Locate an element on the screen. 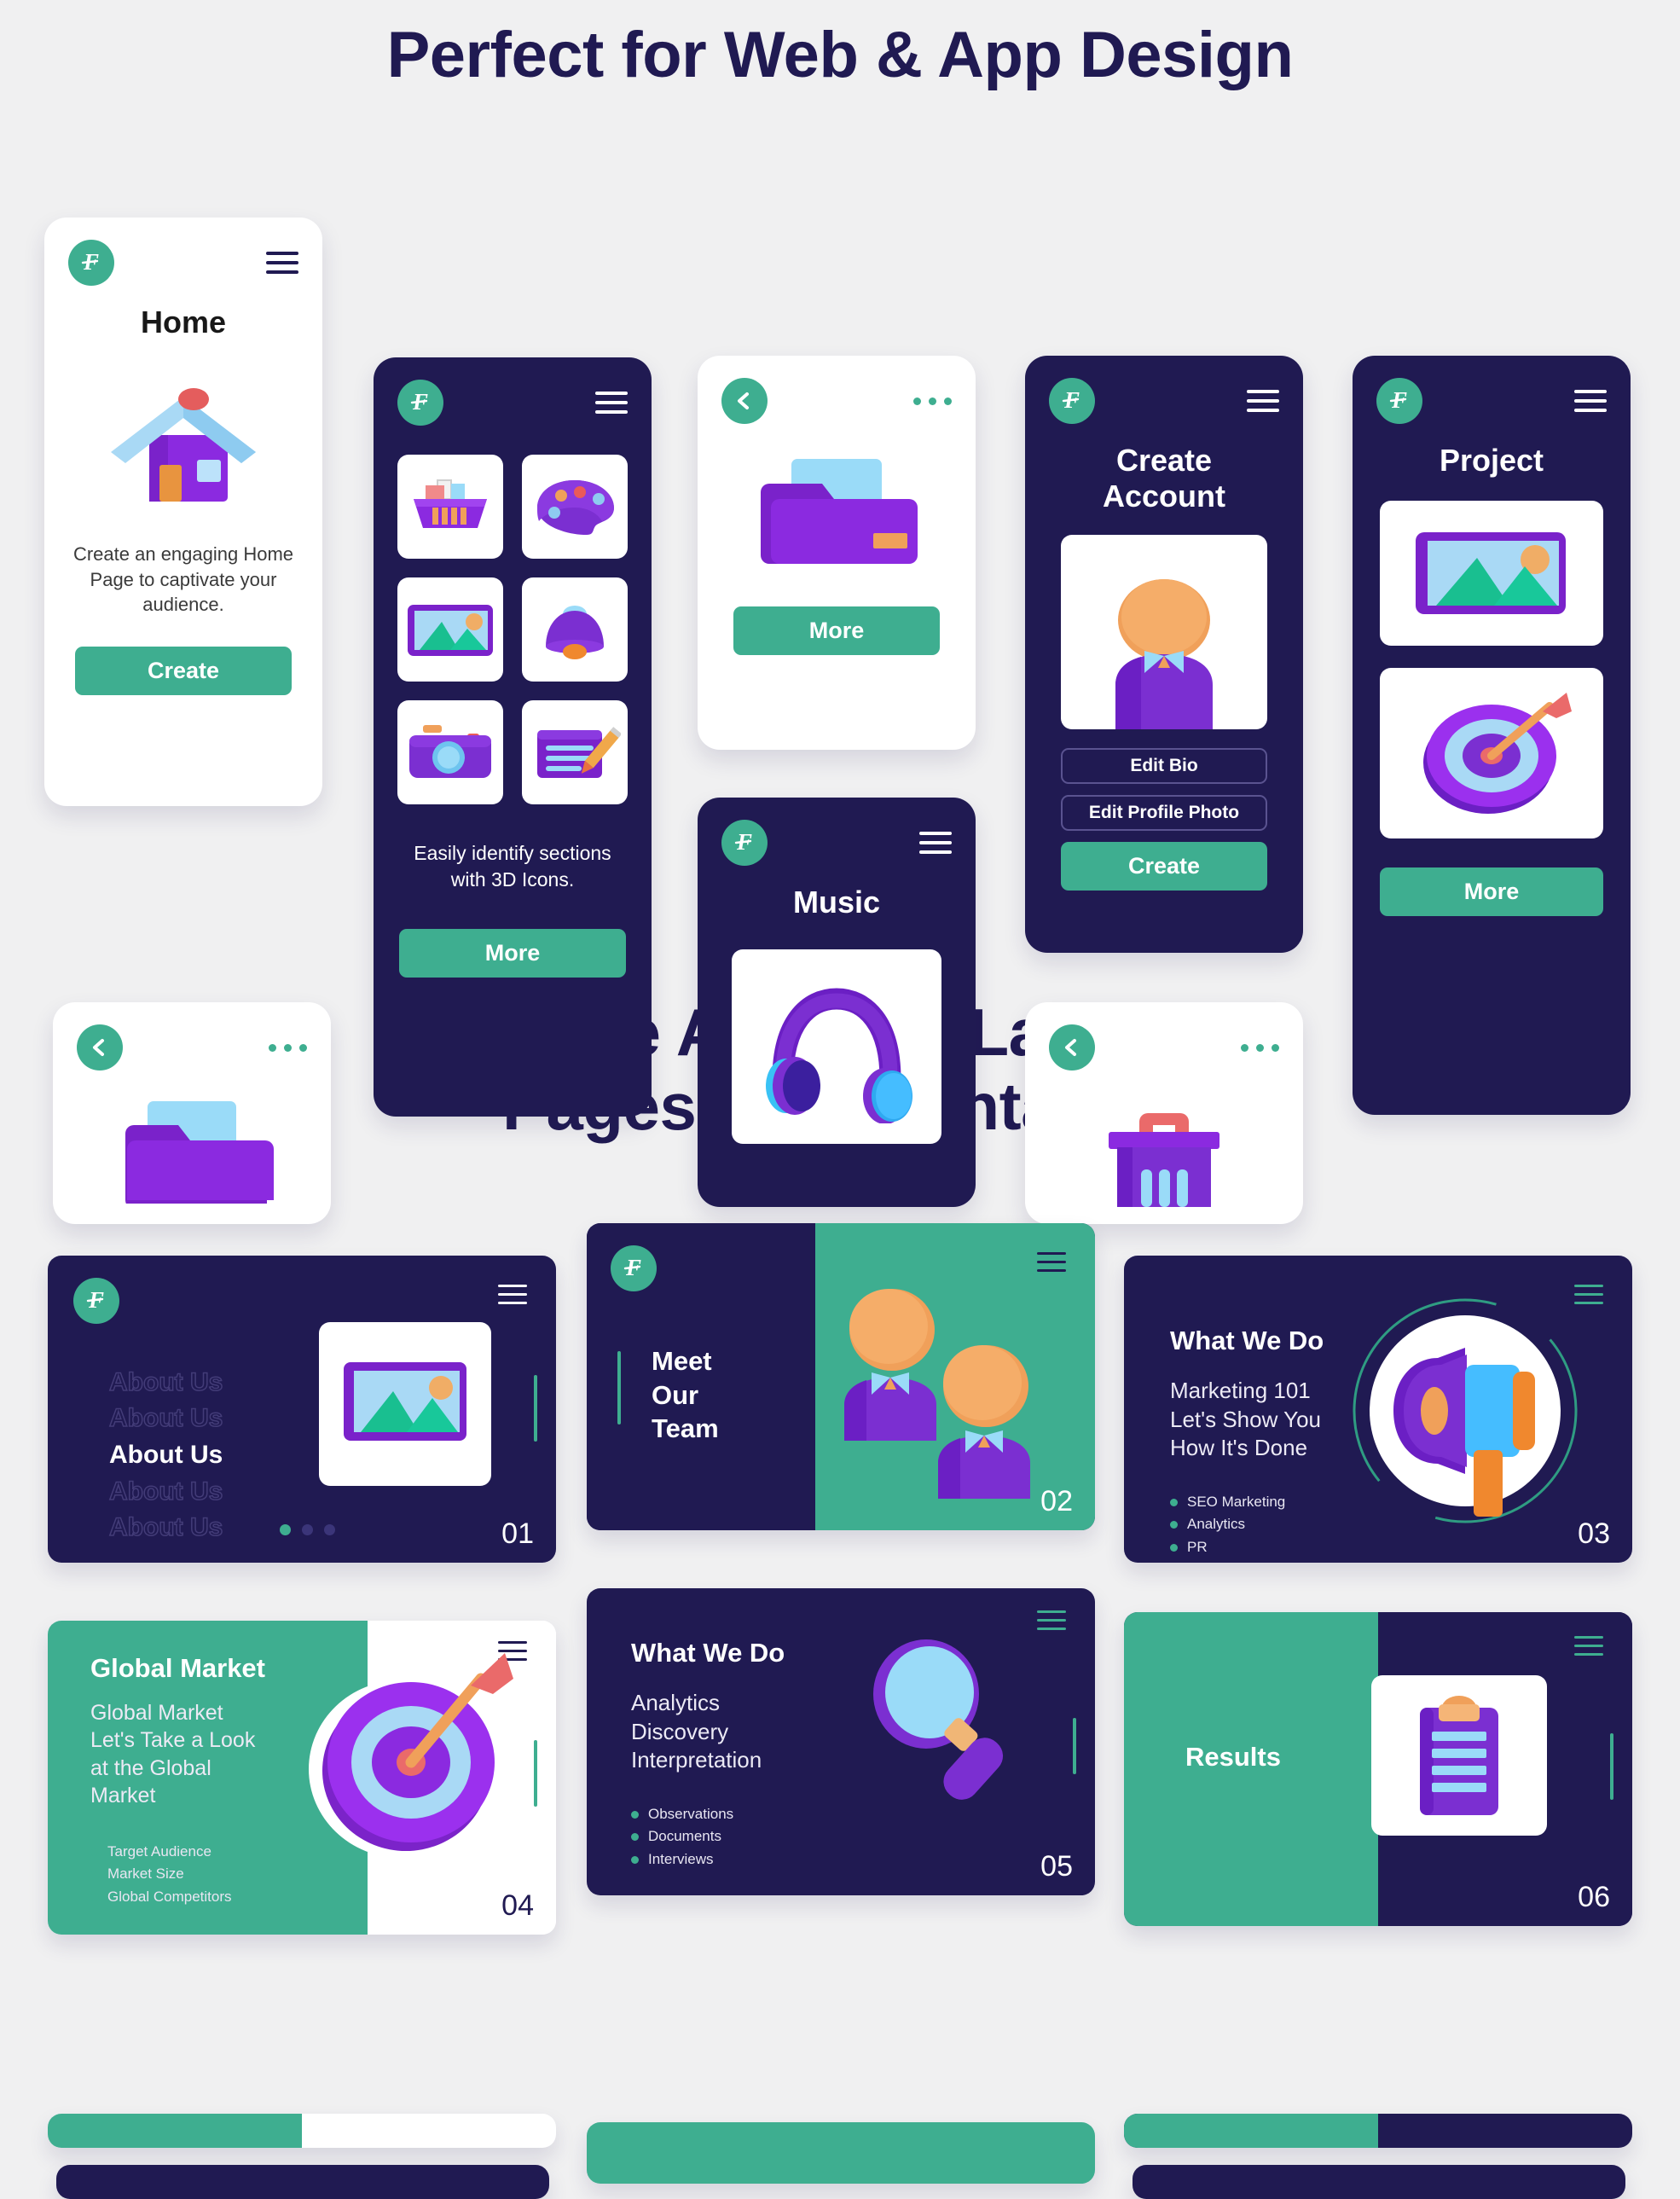 The image size is (1680, 2199). body-line-3: at the Global is located at coordinates (151, 1767).